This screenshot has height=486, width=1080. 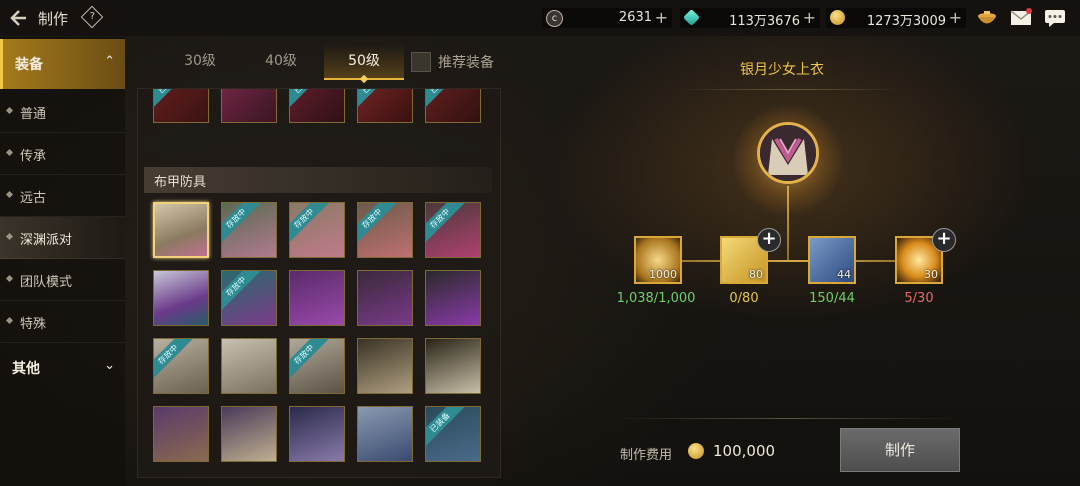 What do you see at coordinates (691, 17) in the screenshot?
I see `gem-icon` at bounding box center [691, 17].